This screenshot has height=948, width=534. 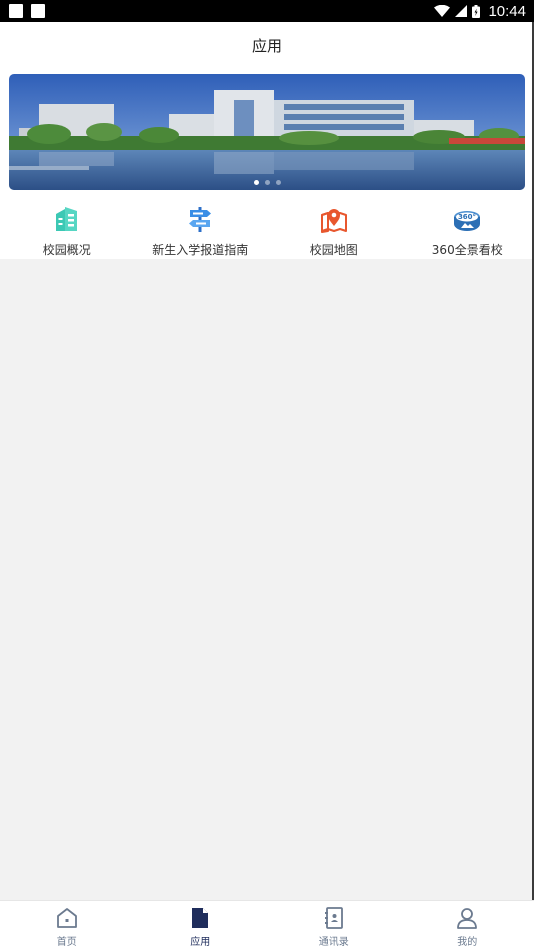 What do you see at coordinates (333, 942) in the screenshot?
I see `tab-label: 通讯录` at bounding box center [333, 942].